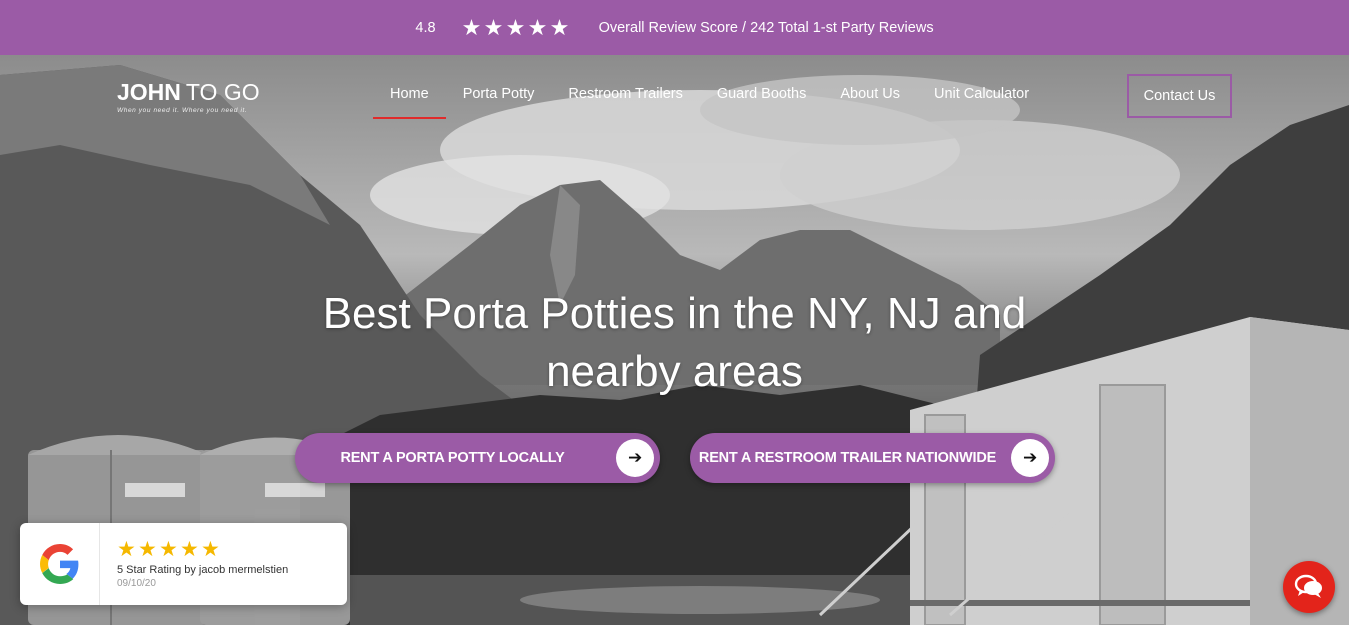  What do you see at coordinates (222, 92) in the screenshot?
I see `logo-text-light: TO GO` at bounding box center [222, 92].